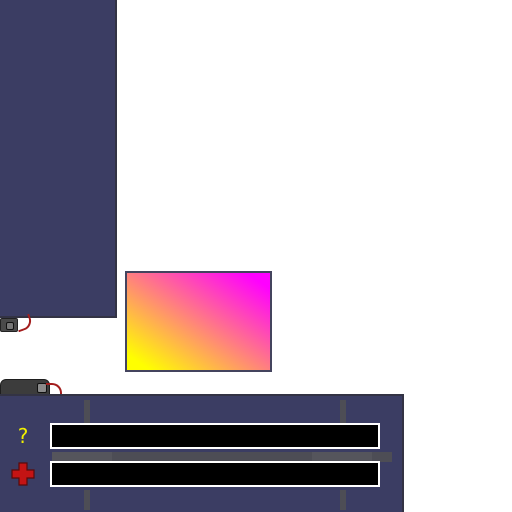 Image resolution: width=512 pixels, height=512 pixels. Describe the element at coordinates (58, 159) in the screenshot. I see `side-panel` at that location.